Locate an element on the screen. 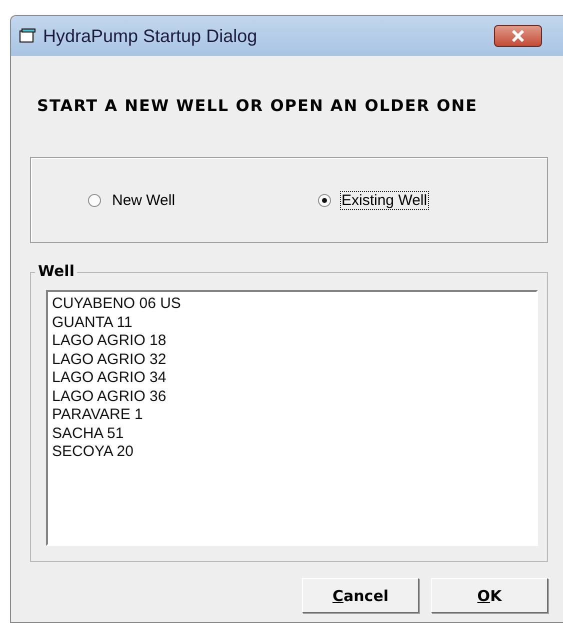 The image size is (563, 623). close-button is located at coordinates (518, 36).